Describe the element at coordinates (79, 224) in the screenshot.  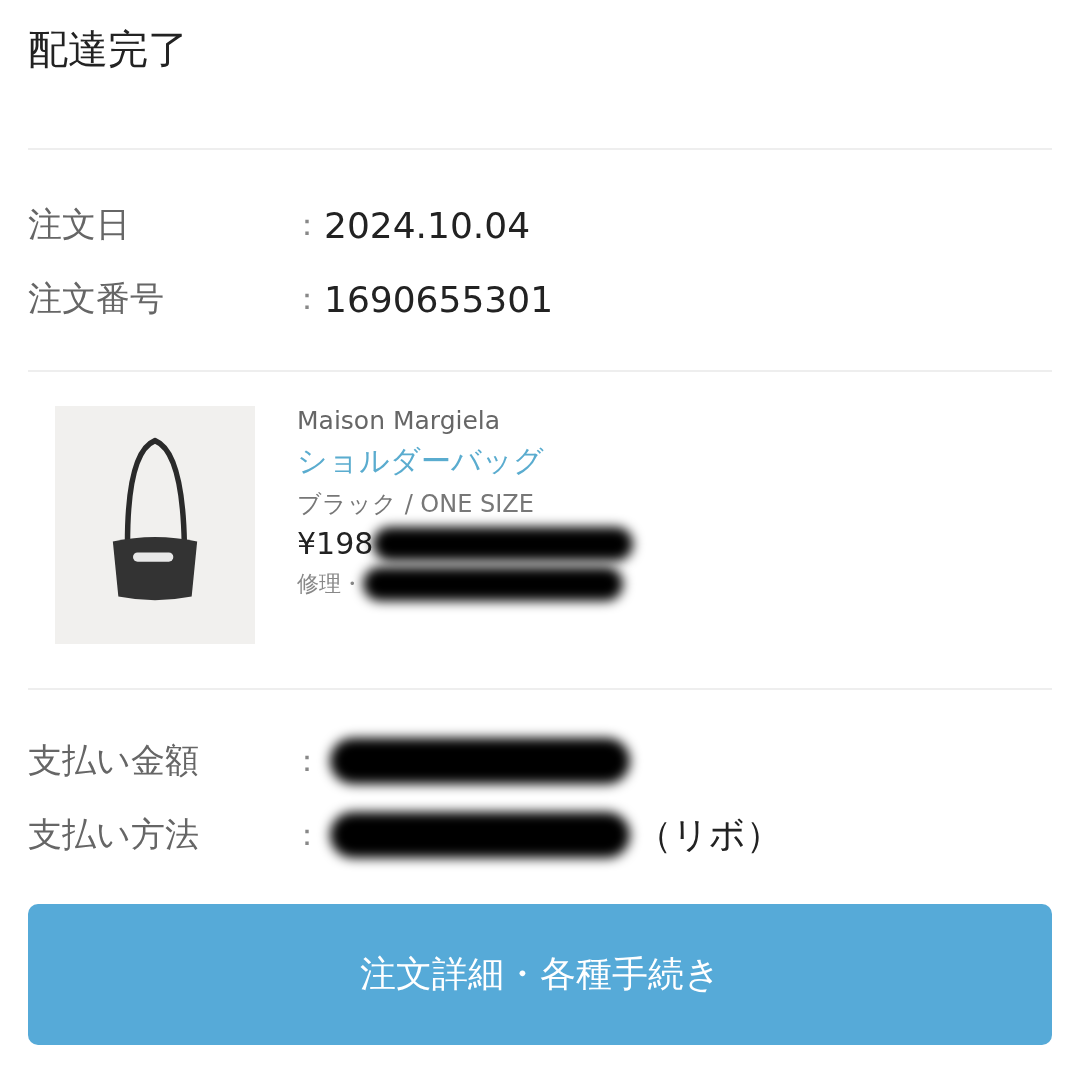
I see `field-label: 注文日` at that location.